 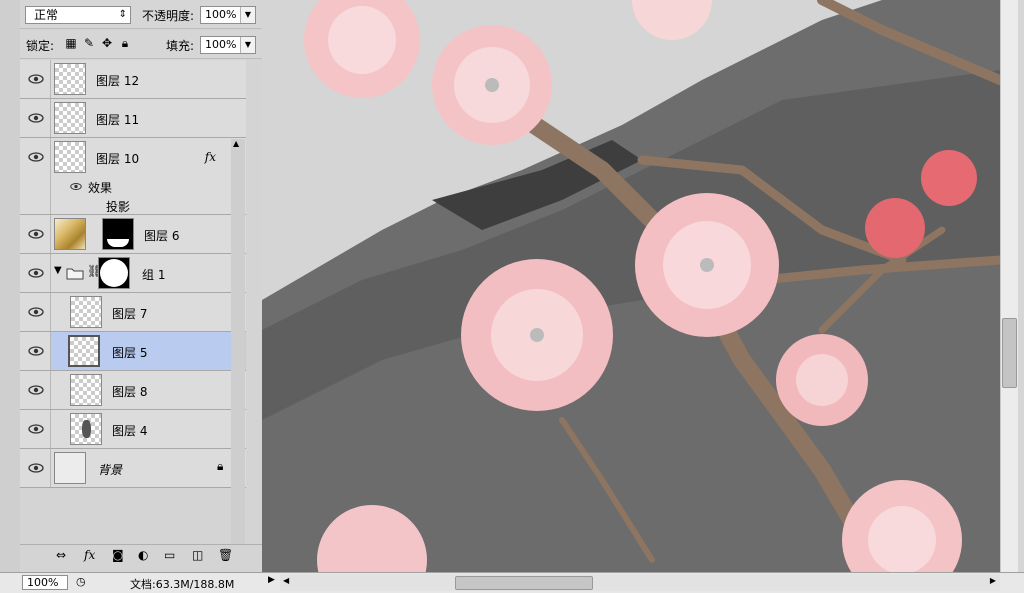 What do you see at coordinates (118, 206) in the screenshot?
I see `drop-shadow-effect: 投影` at bounding box center [118, 206].